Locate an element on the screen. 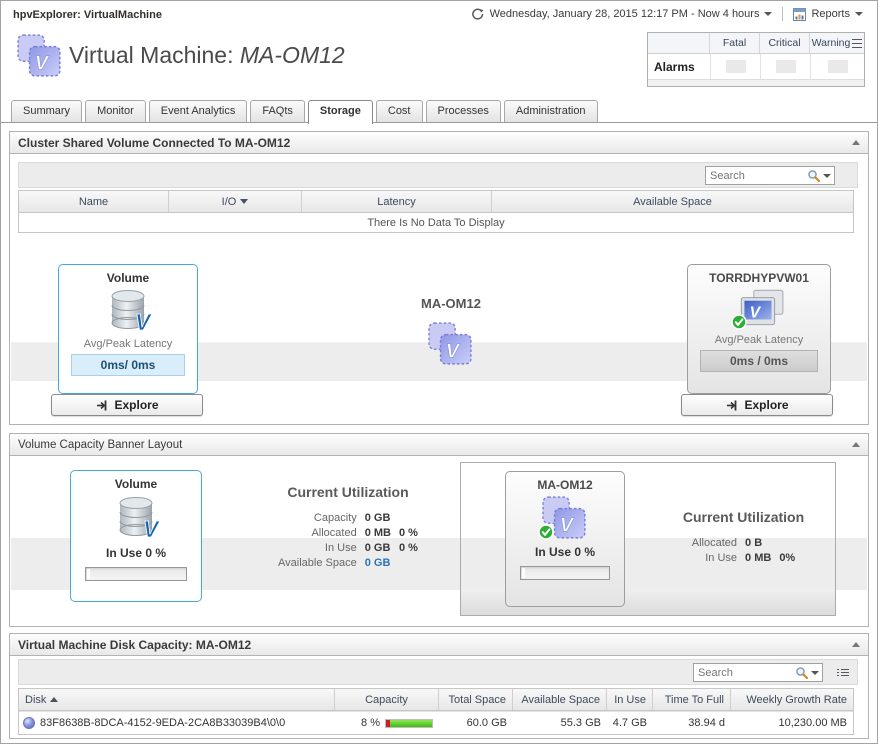  capacity-vm-tile: MA-OM12 In Use 0 % is located at coordinates (565, 539).